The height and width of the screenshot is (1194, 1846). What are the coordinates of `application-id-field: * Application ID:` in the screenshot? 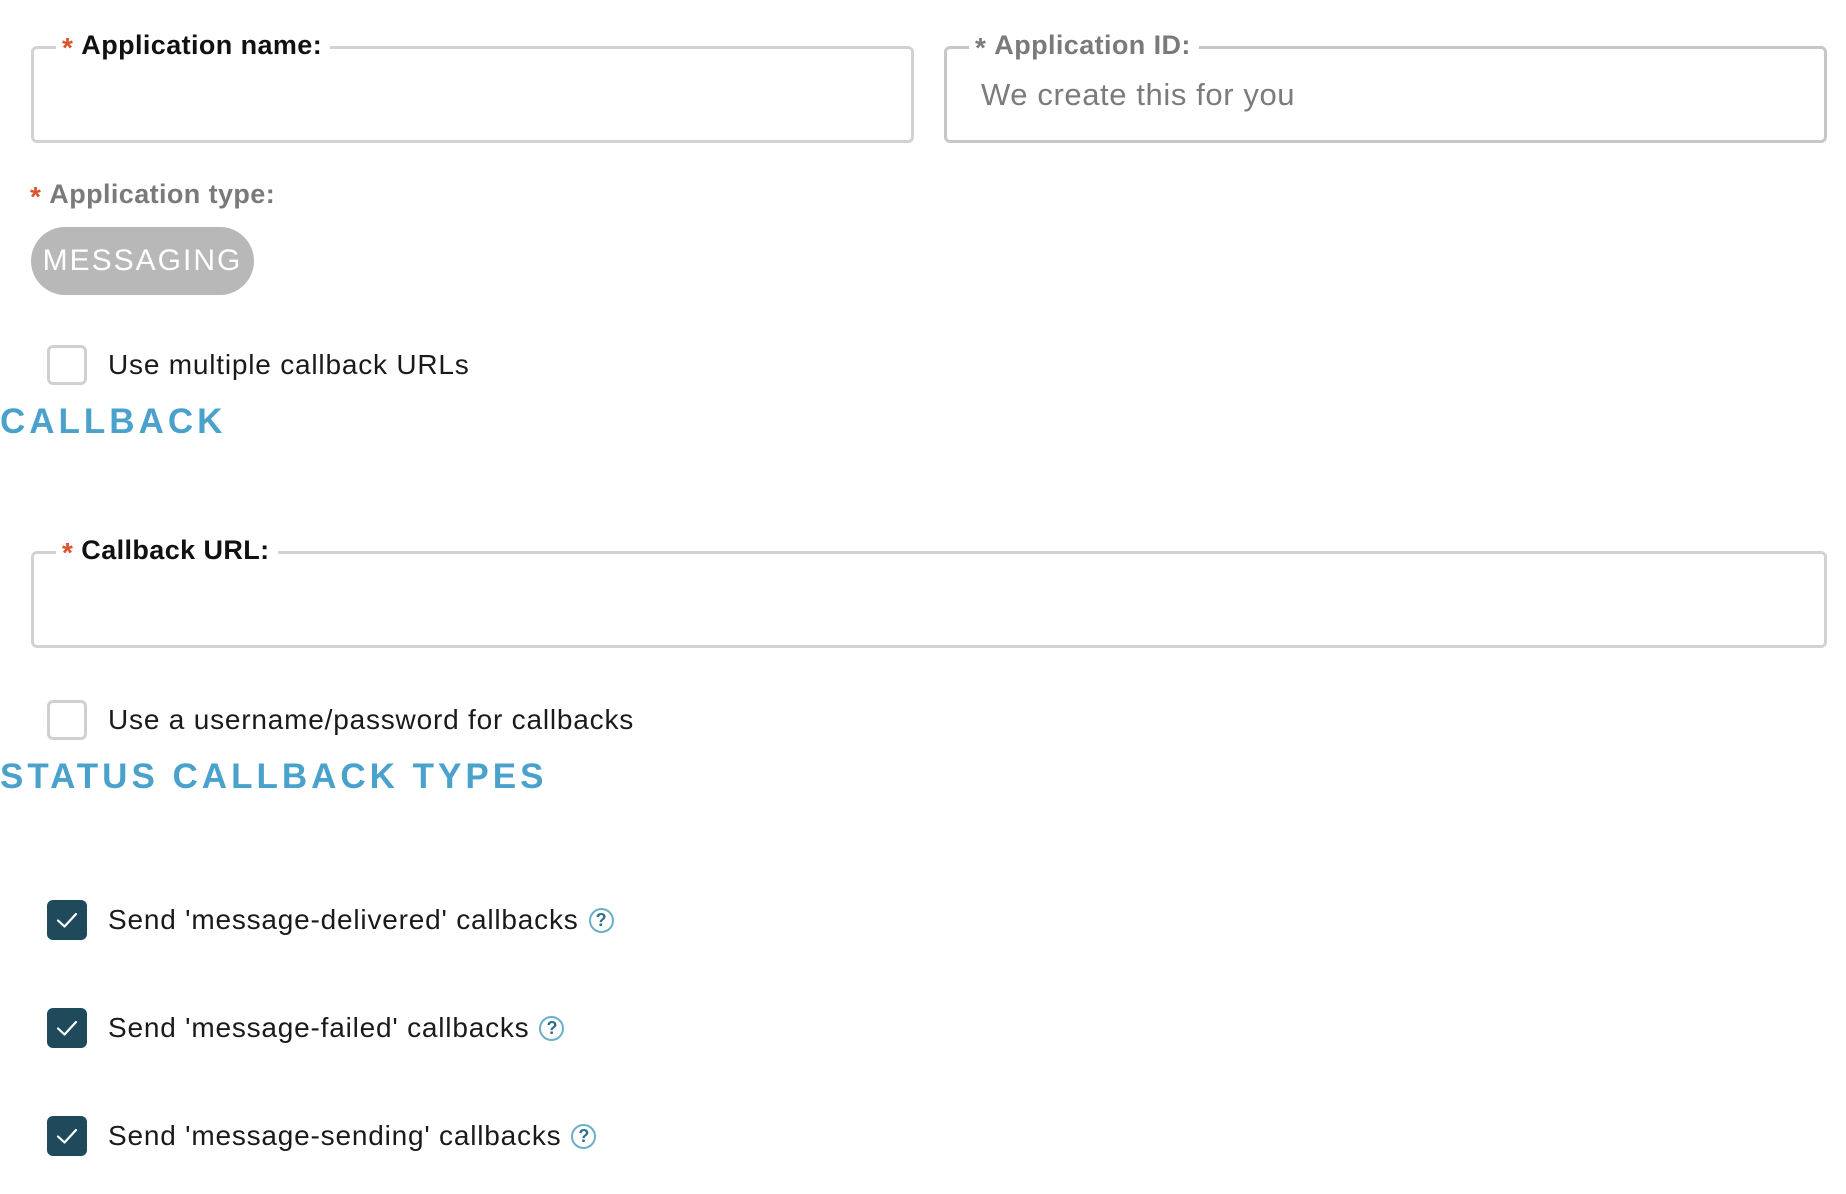 It's located at (1385, 84).